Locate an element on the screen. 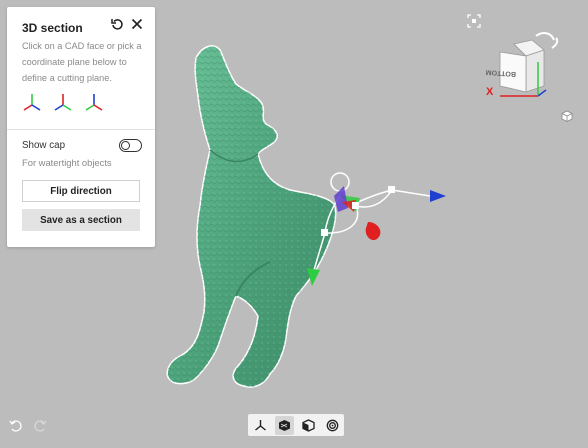  toggle-knob is located at coordinates (125, 145).